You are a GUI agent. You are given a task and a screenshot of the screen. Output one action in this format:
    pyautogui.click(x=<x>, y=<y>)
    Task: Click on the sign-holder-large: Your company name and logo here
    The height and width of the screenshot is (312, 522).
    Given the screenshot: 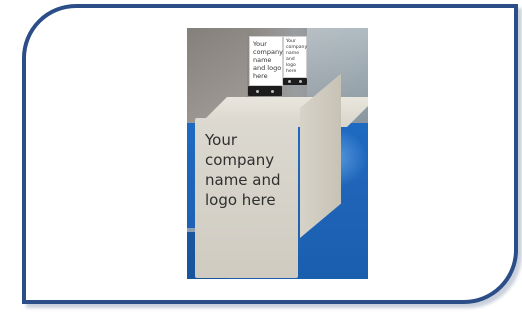 What is the action you would take?
    pyautogui.click(x=266, y=61)
    